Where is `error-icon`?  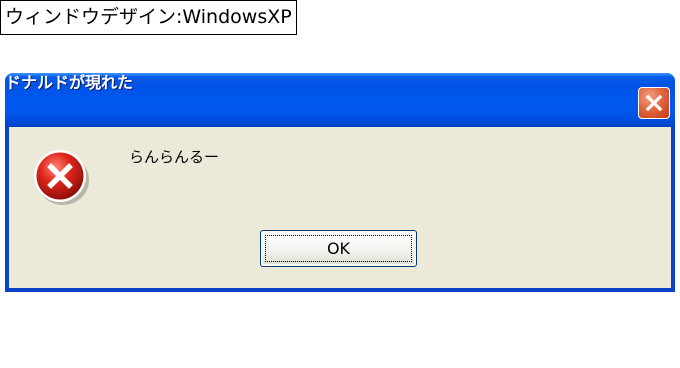 error-icon is located at coordinates (61, 177).